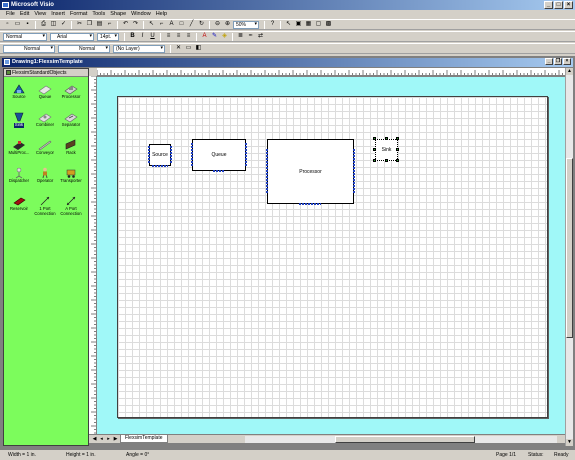 This screenshot has width=575, height=460. What do you see at coordinates (93, 255) in the screenshot?
I see `vertical-ruler` at bounding box center [93, 255].